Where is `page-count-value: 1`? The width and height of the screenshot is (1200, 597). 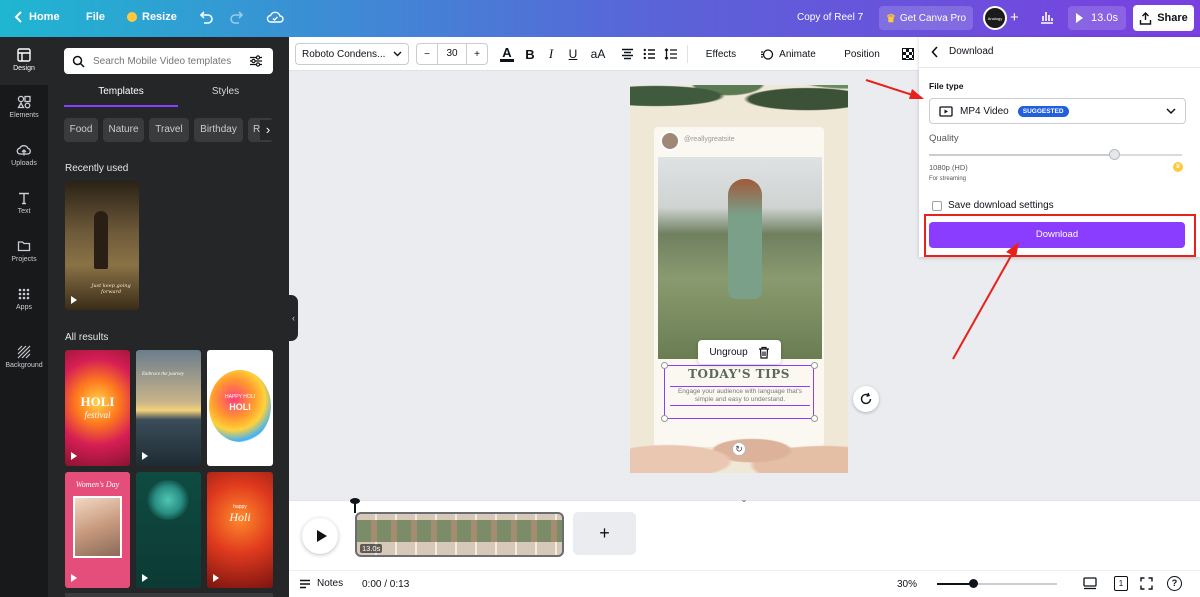 page-count-value: 1 is located at coordinates (1121, 583).